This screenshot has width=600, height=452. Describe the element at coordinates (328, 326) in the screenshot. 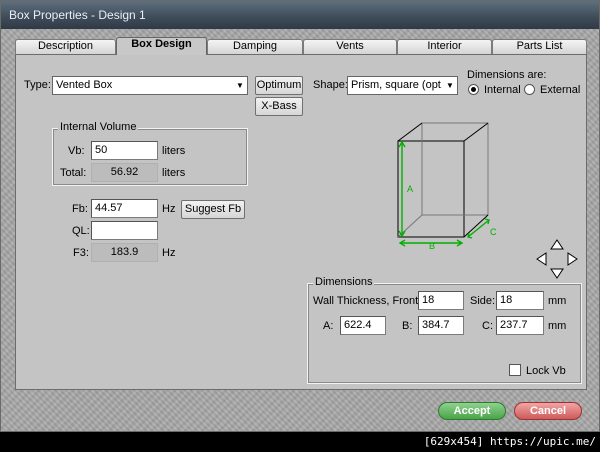

I see `a-label: A:` at that location.